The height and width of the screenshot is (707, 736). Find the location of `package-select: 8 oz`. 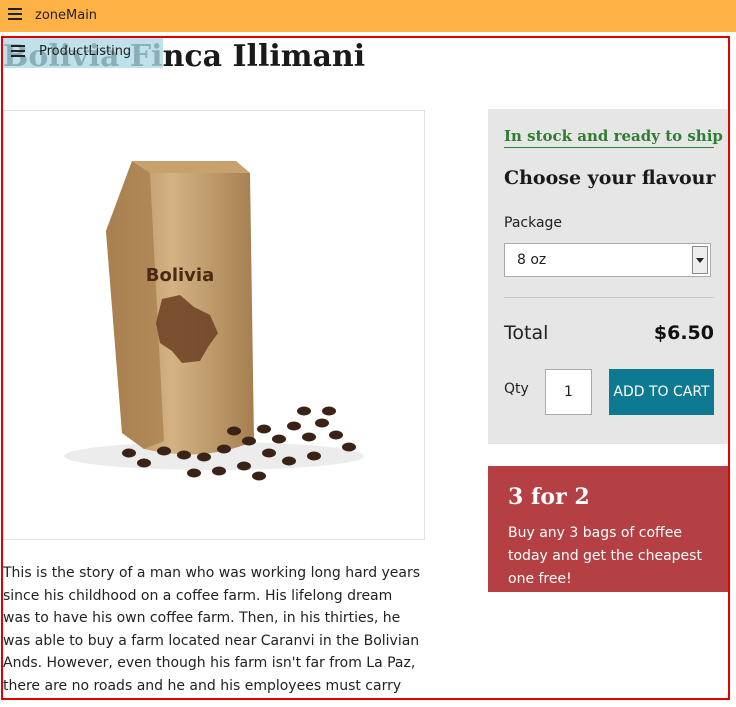

package-select: 8 oz is located at coordinates (607, 260).